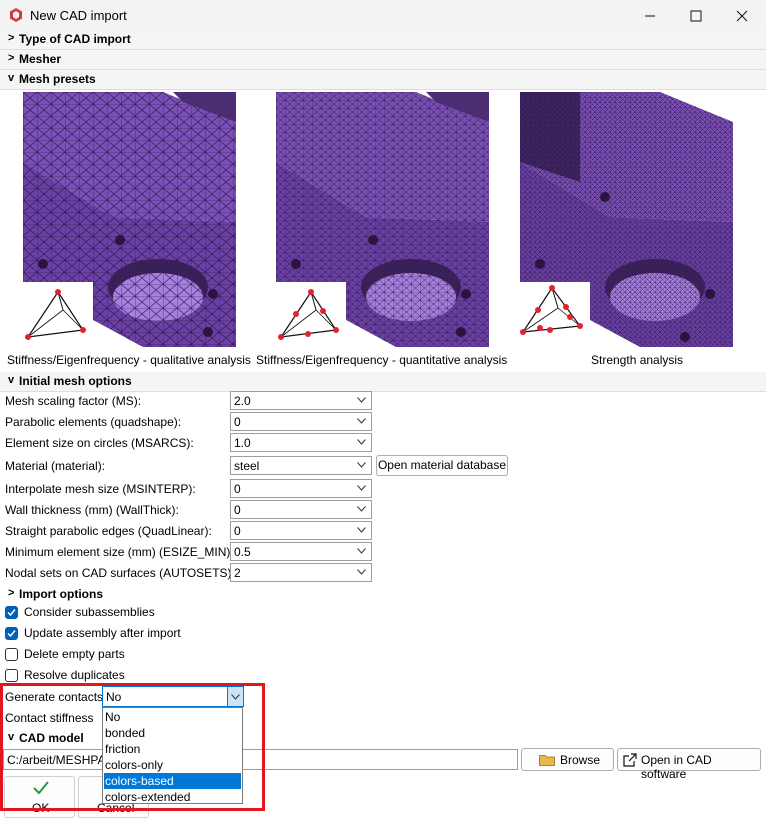 The image size is (766, 821). I want to click on app-logo-icon, so click(16, 15).